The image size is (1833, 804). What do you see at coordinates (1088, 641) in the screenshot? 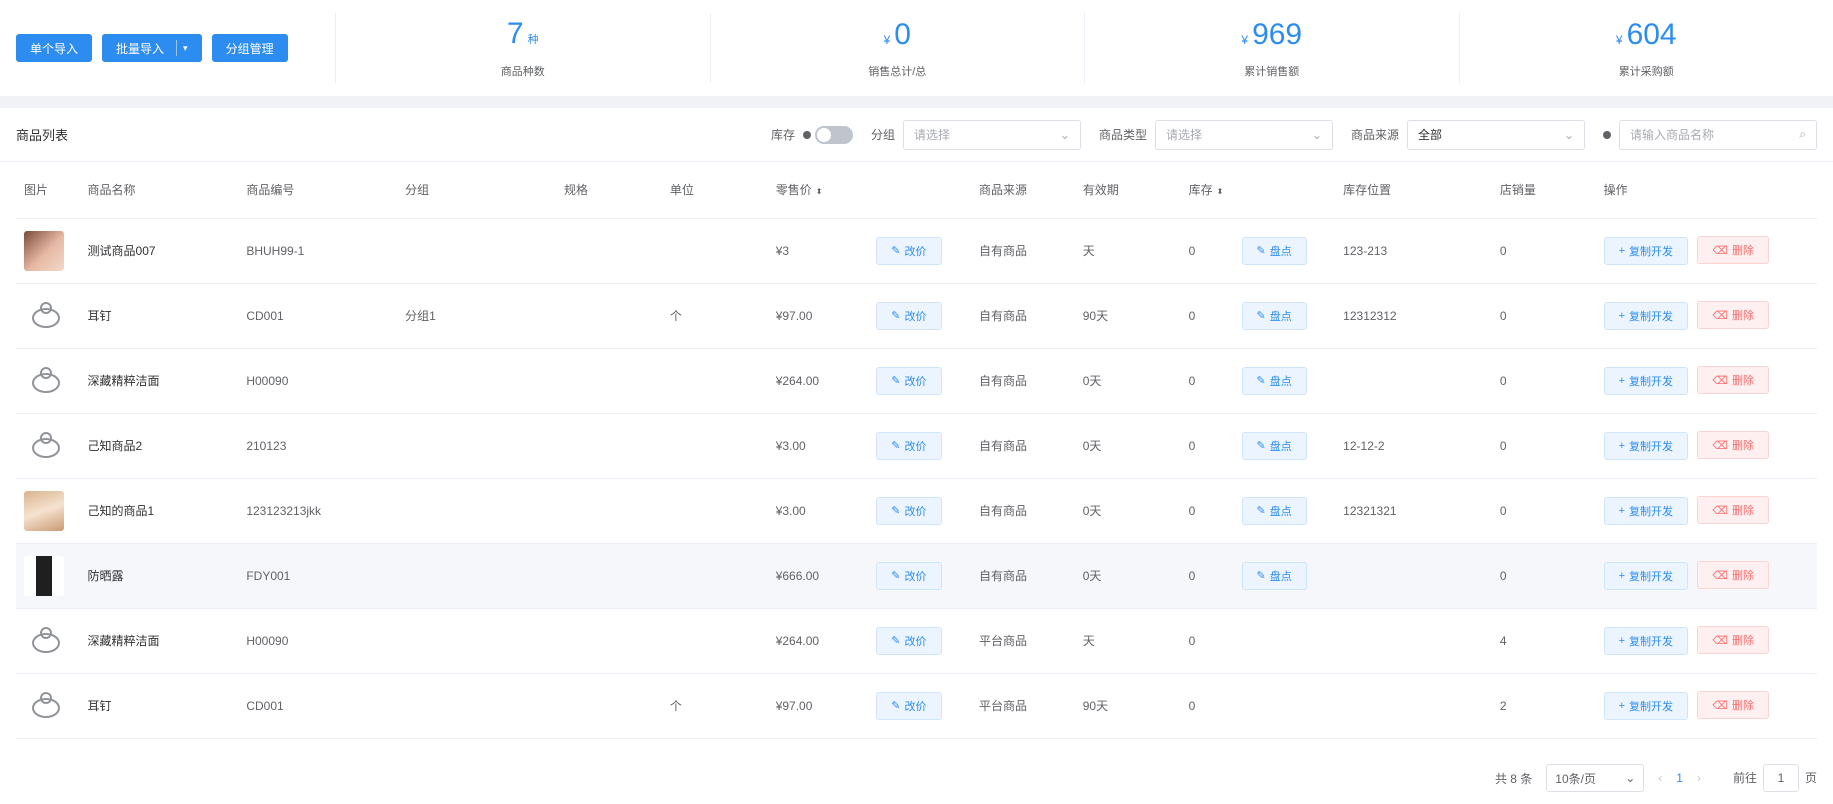
I see `product-validity: 天` at bounding box center [1088, 641].